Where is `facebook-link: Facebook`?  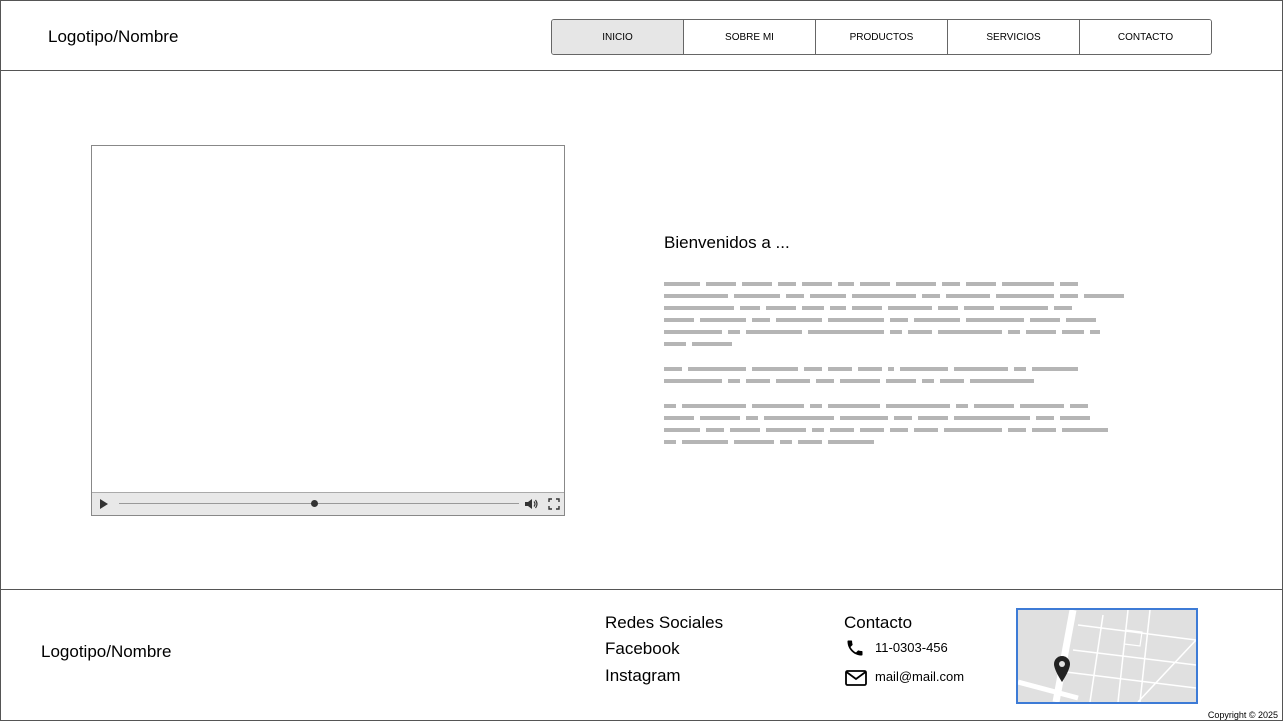
facebook-link: Facebook is located at coordinates (642, 649).